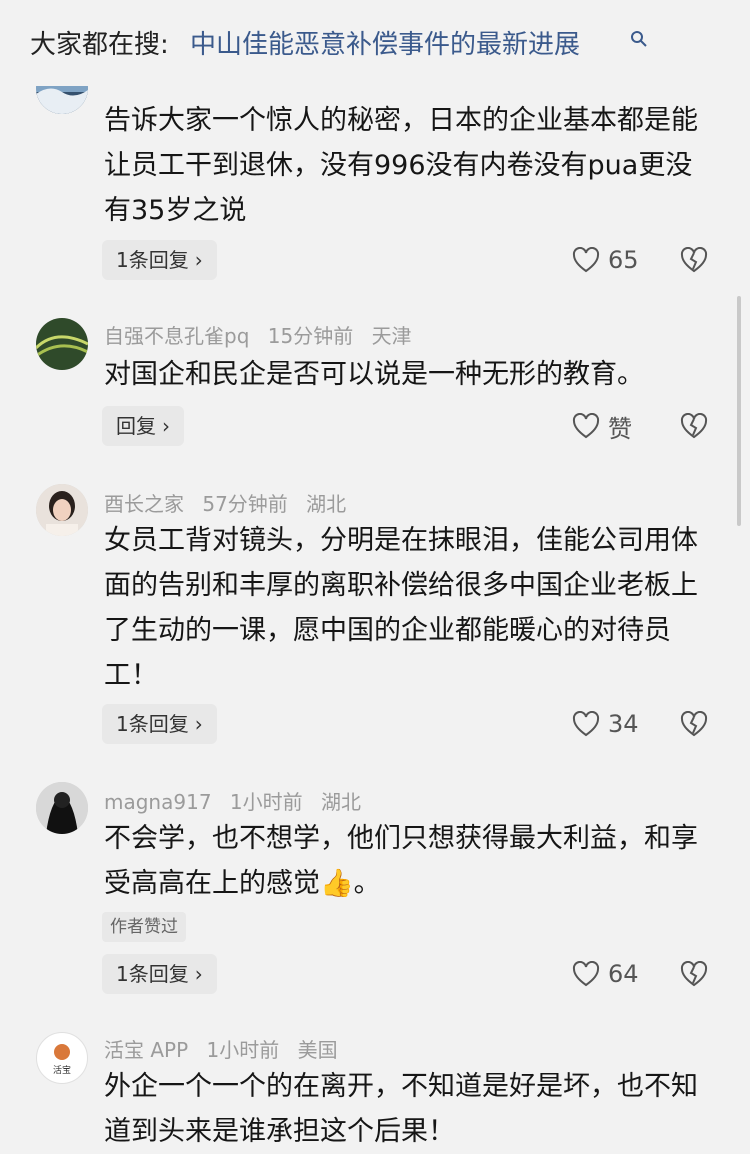  I want to click on reply-button: 回复 ›, so click(143, 426).